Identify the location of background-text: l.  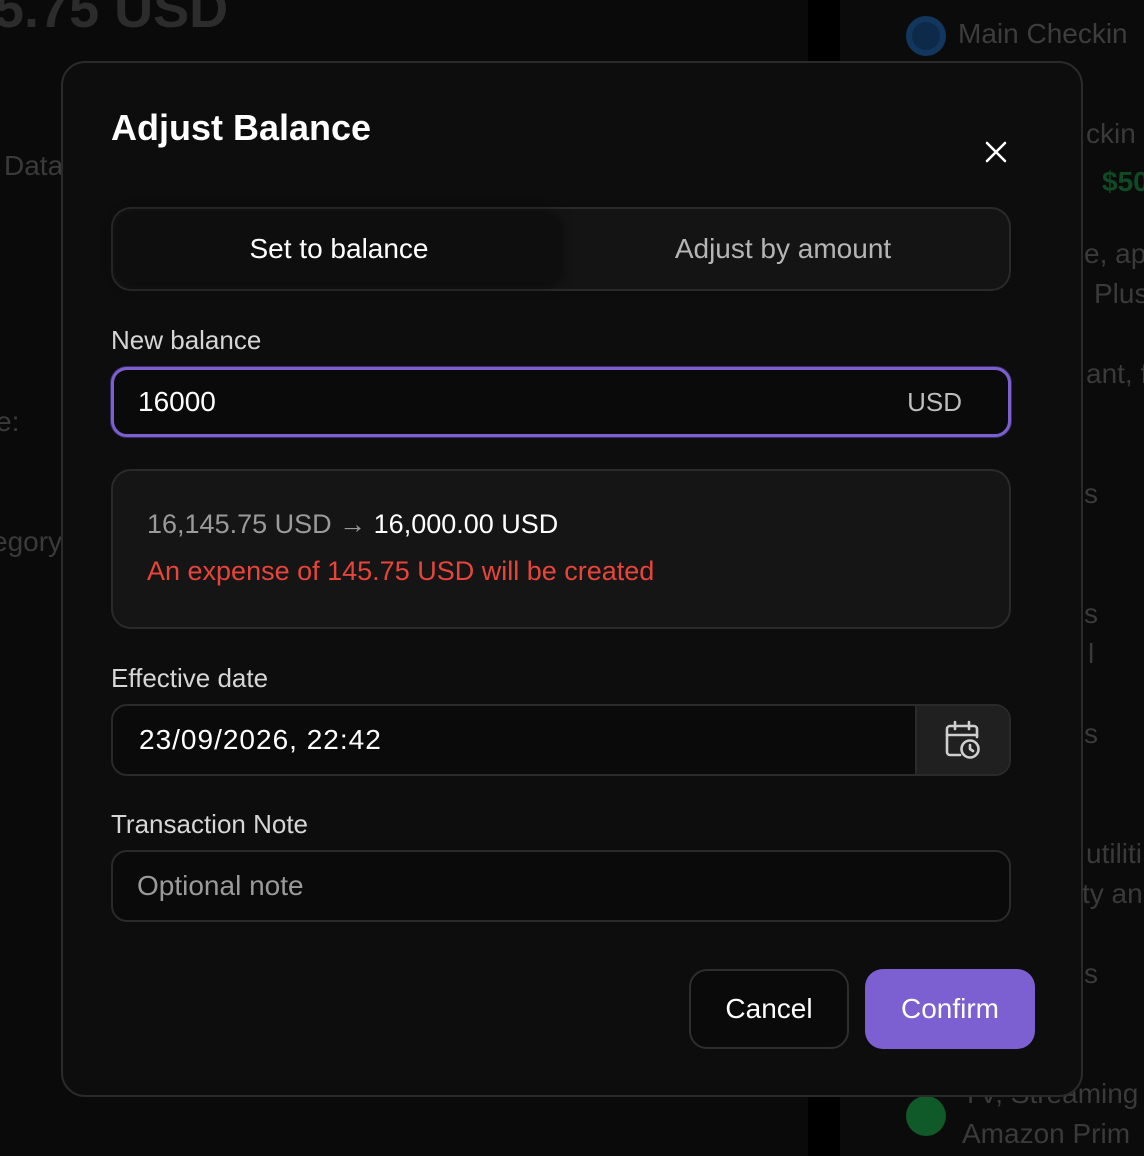
(1091, 653).